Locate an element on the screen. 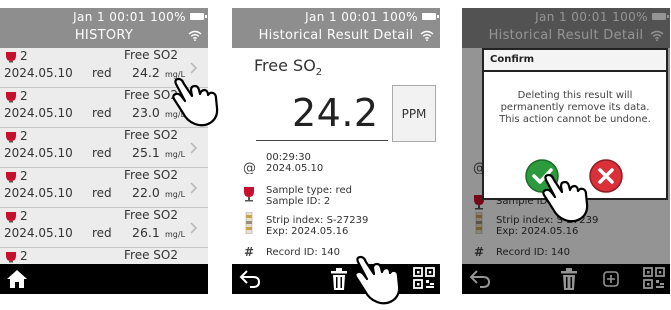 The height and width of the screenshot is (310, 671). battery-percent: 100% is located at coordinates (168, 17).